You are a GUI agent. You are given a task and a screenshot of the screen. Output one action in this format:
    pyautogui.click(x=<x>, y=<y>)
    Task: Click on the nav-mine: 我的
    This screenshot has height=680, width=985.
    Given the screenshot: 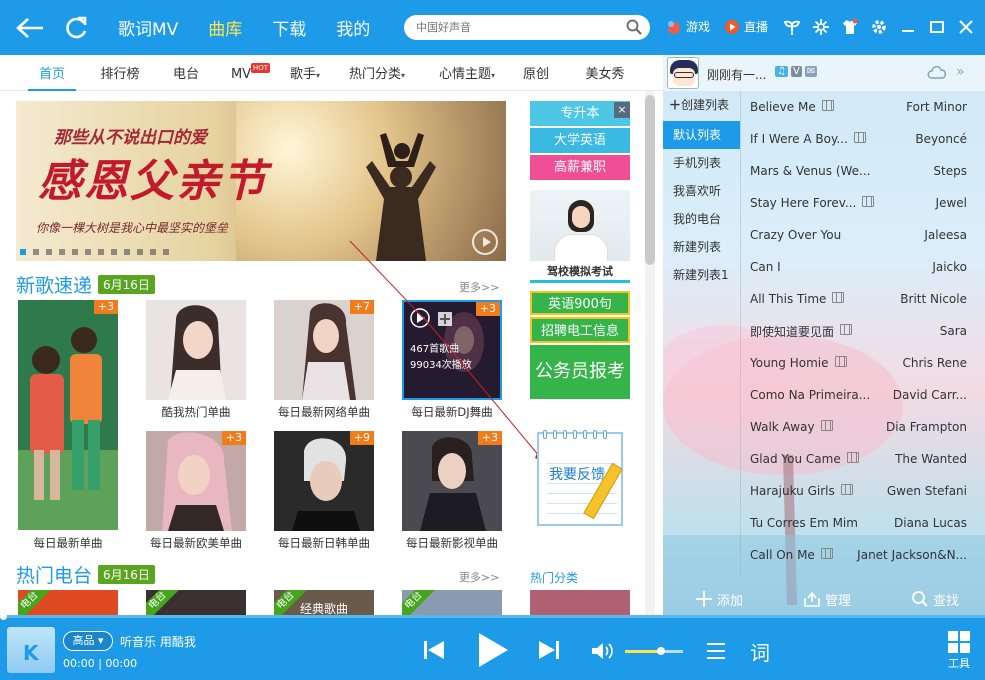 What is the action you would take?
    pyautogui.click(x=353, y=27)
    